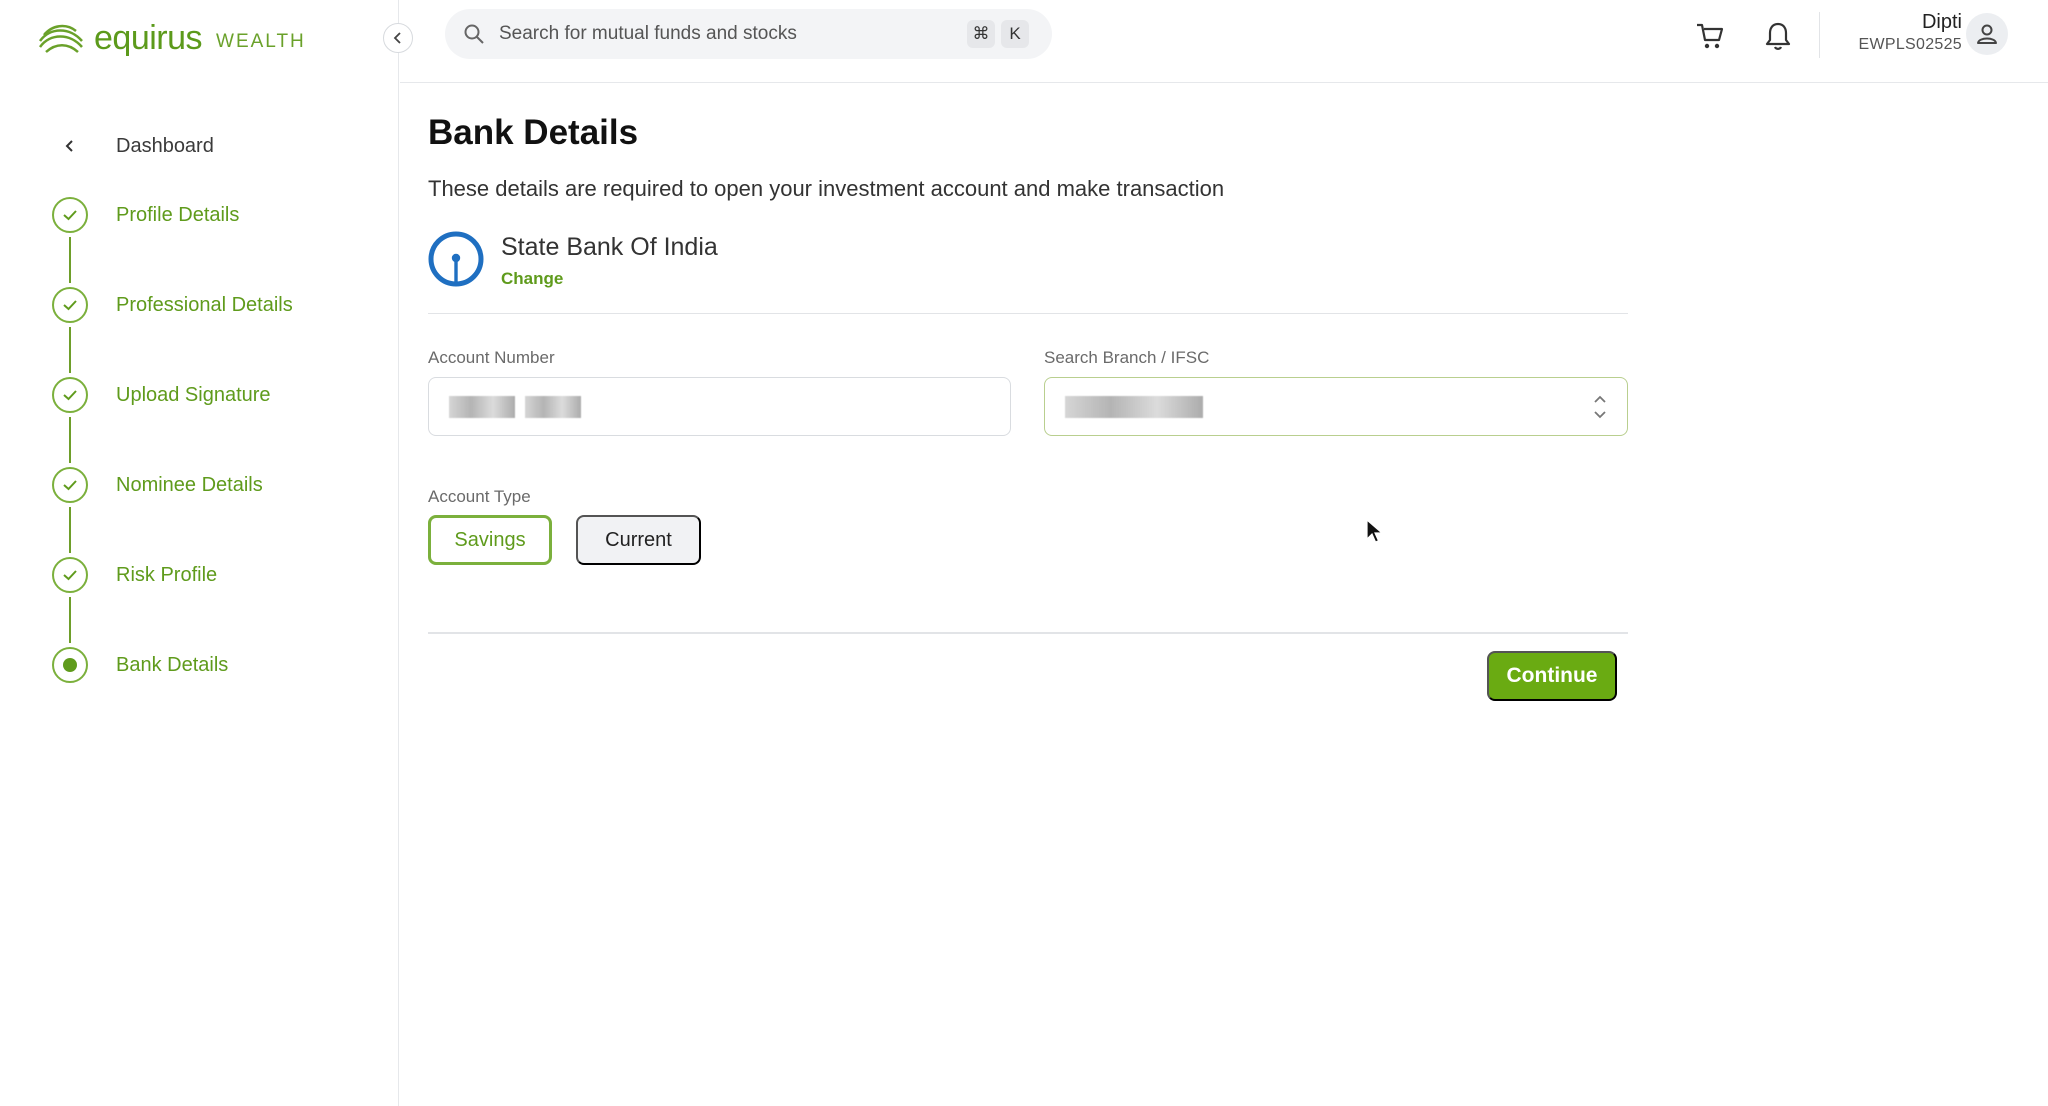 This screenshot has width=2048, height=1106. I want to click on user-id: EWPLS02525, so click(1910, 44).